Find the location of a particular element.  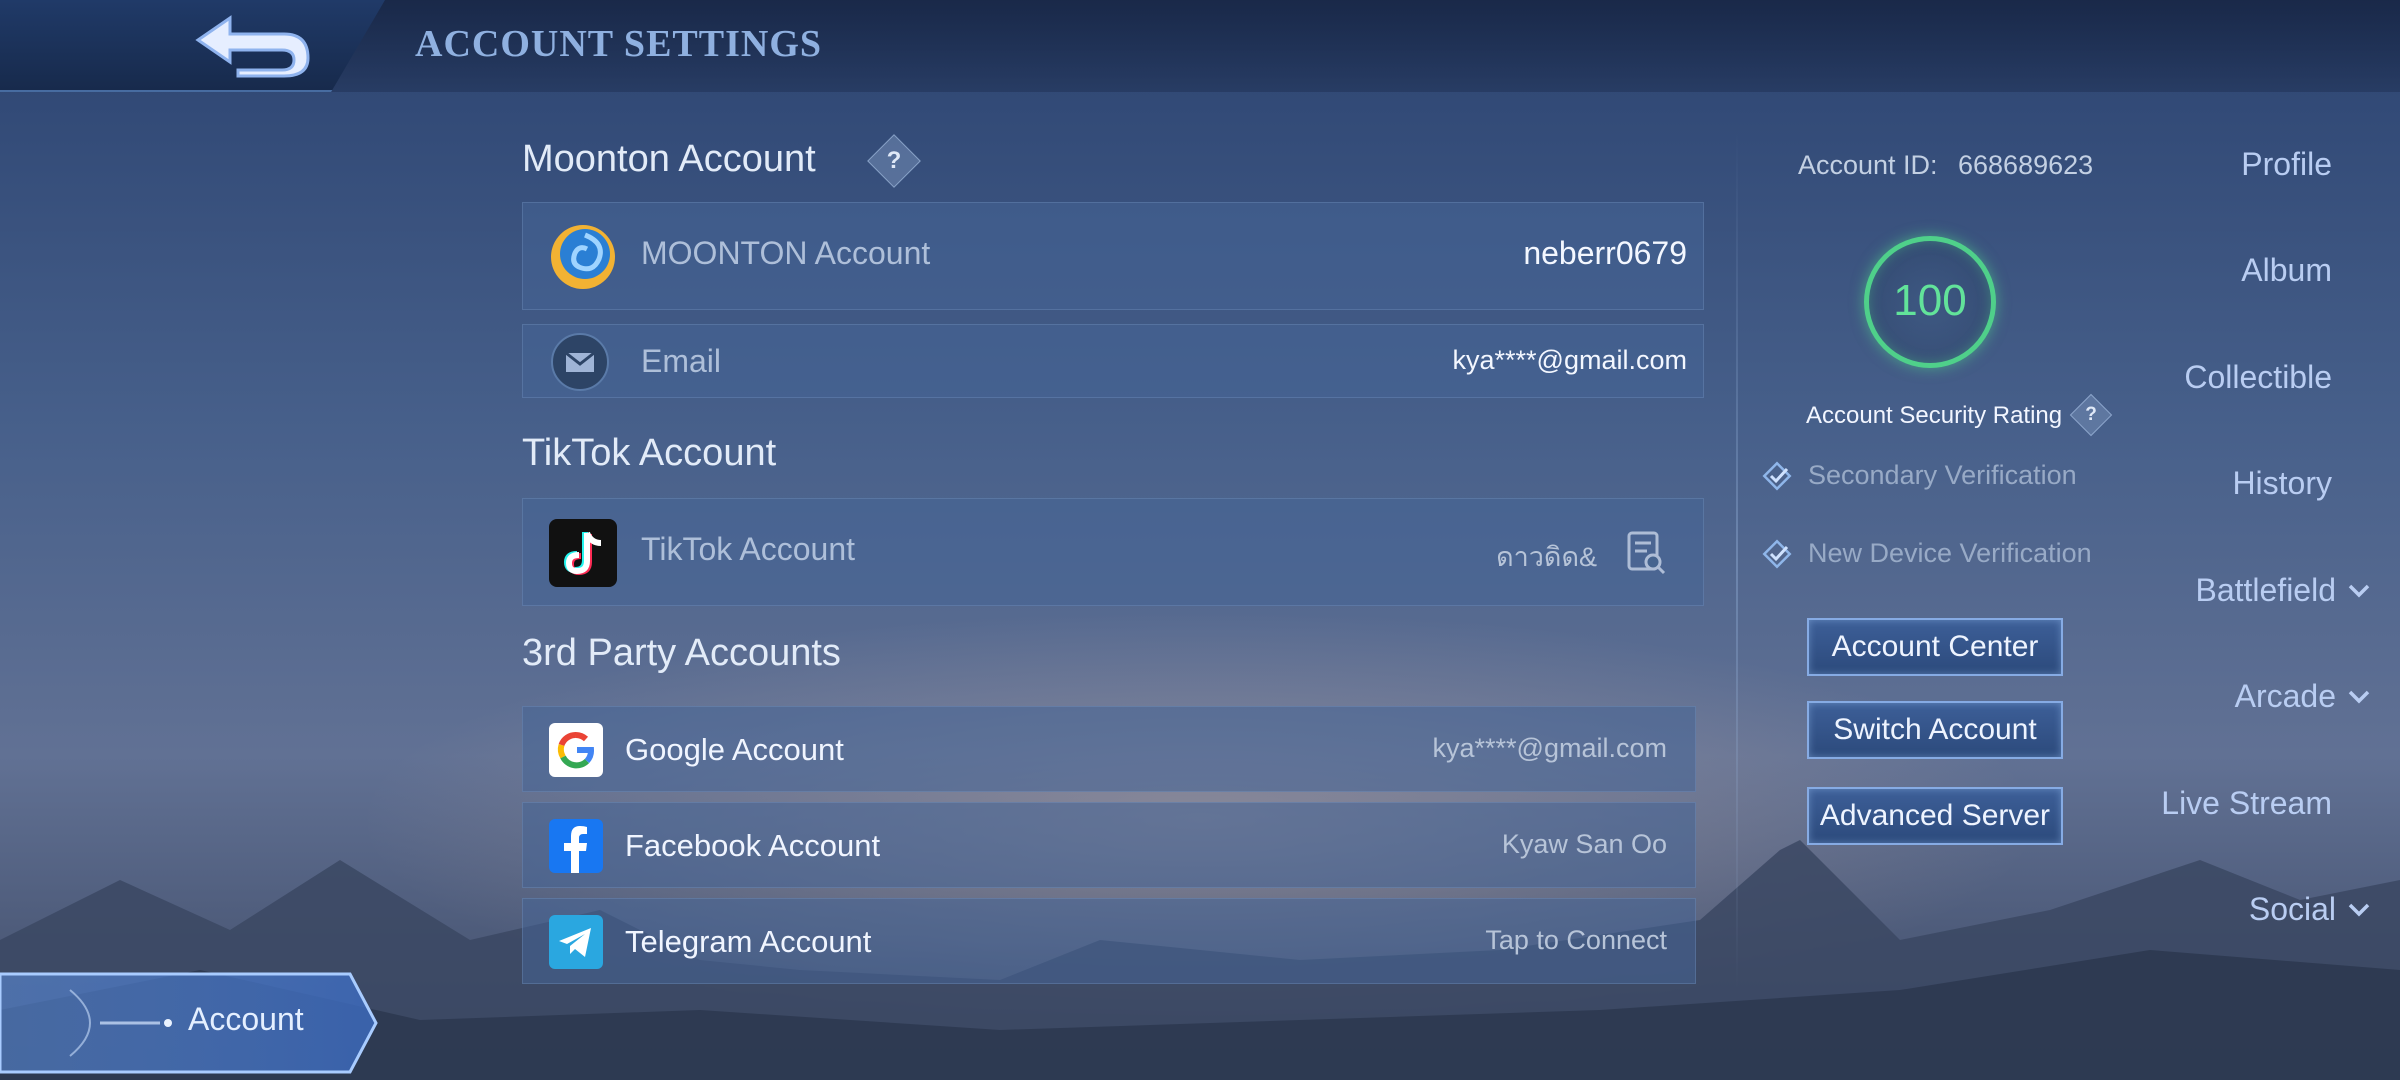

secondary-verification-label: Secondary Verification is located at coordinates (1942, 475).